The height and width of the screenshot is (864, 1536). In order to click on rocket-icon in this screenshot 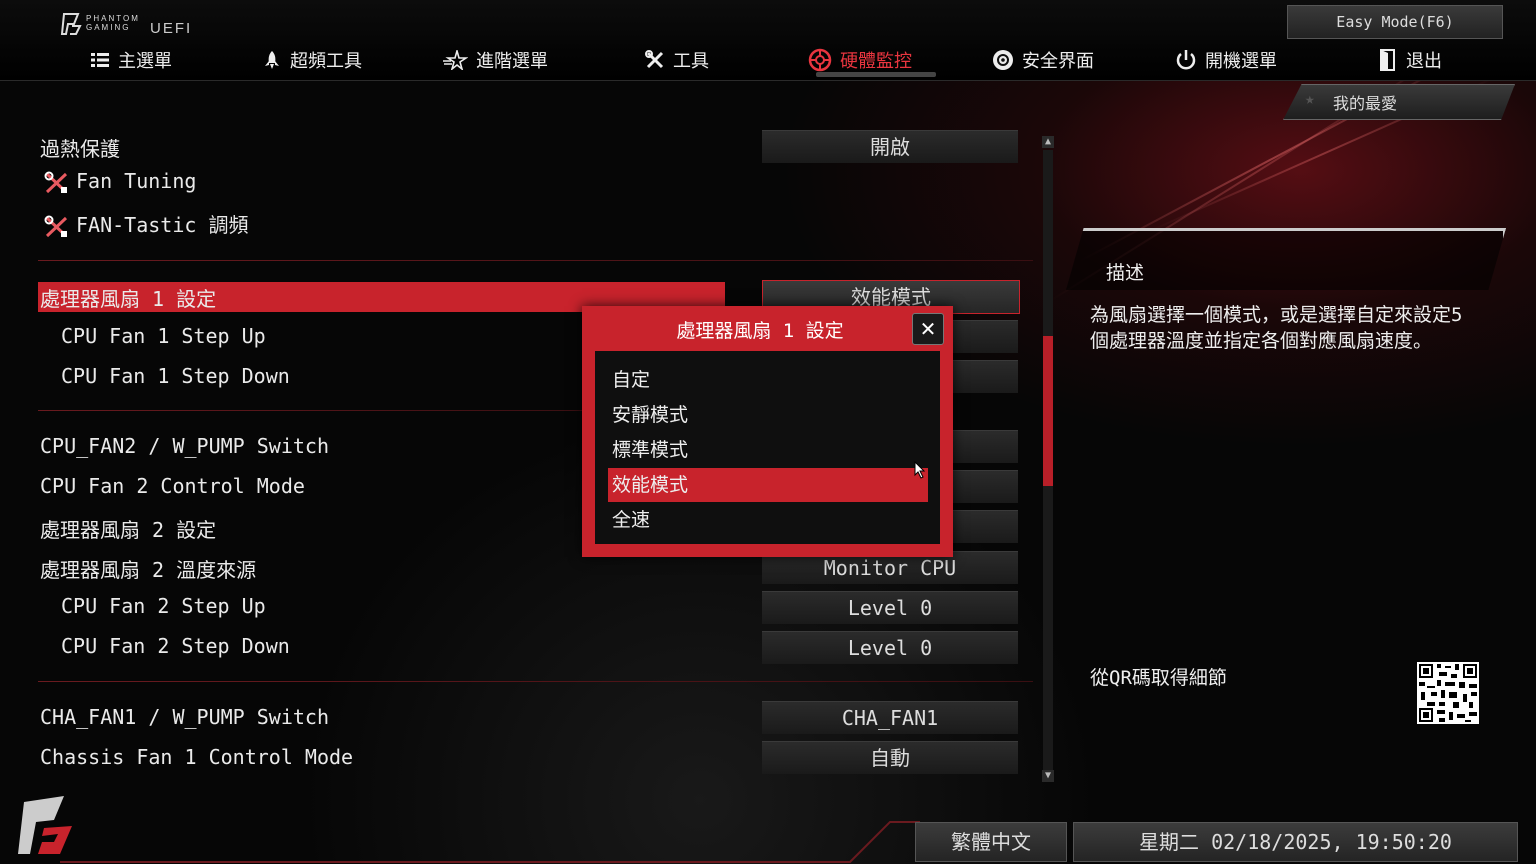, I will do `click(272, 60)`.